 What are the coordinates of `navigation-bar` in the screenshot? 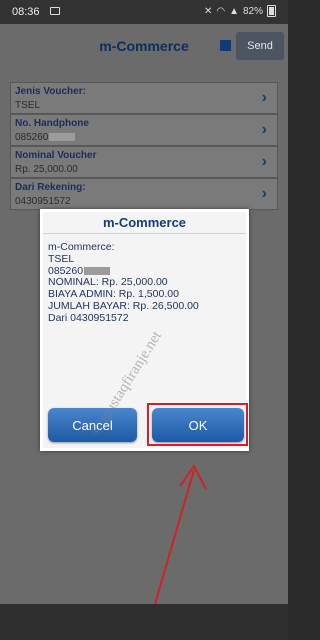 It's located at (144, 622).